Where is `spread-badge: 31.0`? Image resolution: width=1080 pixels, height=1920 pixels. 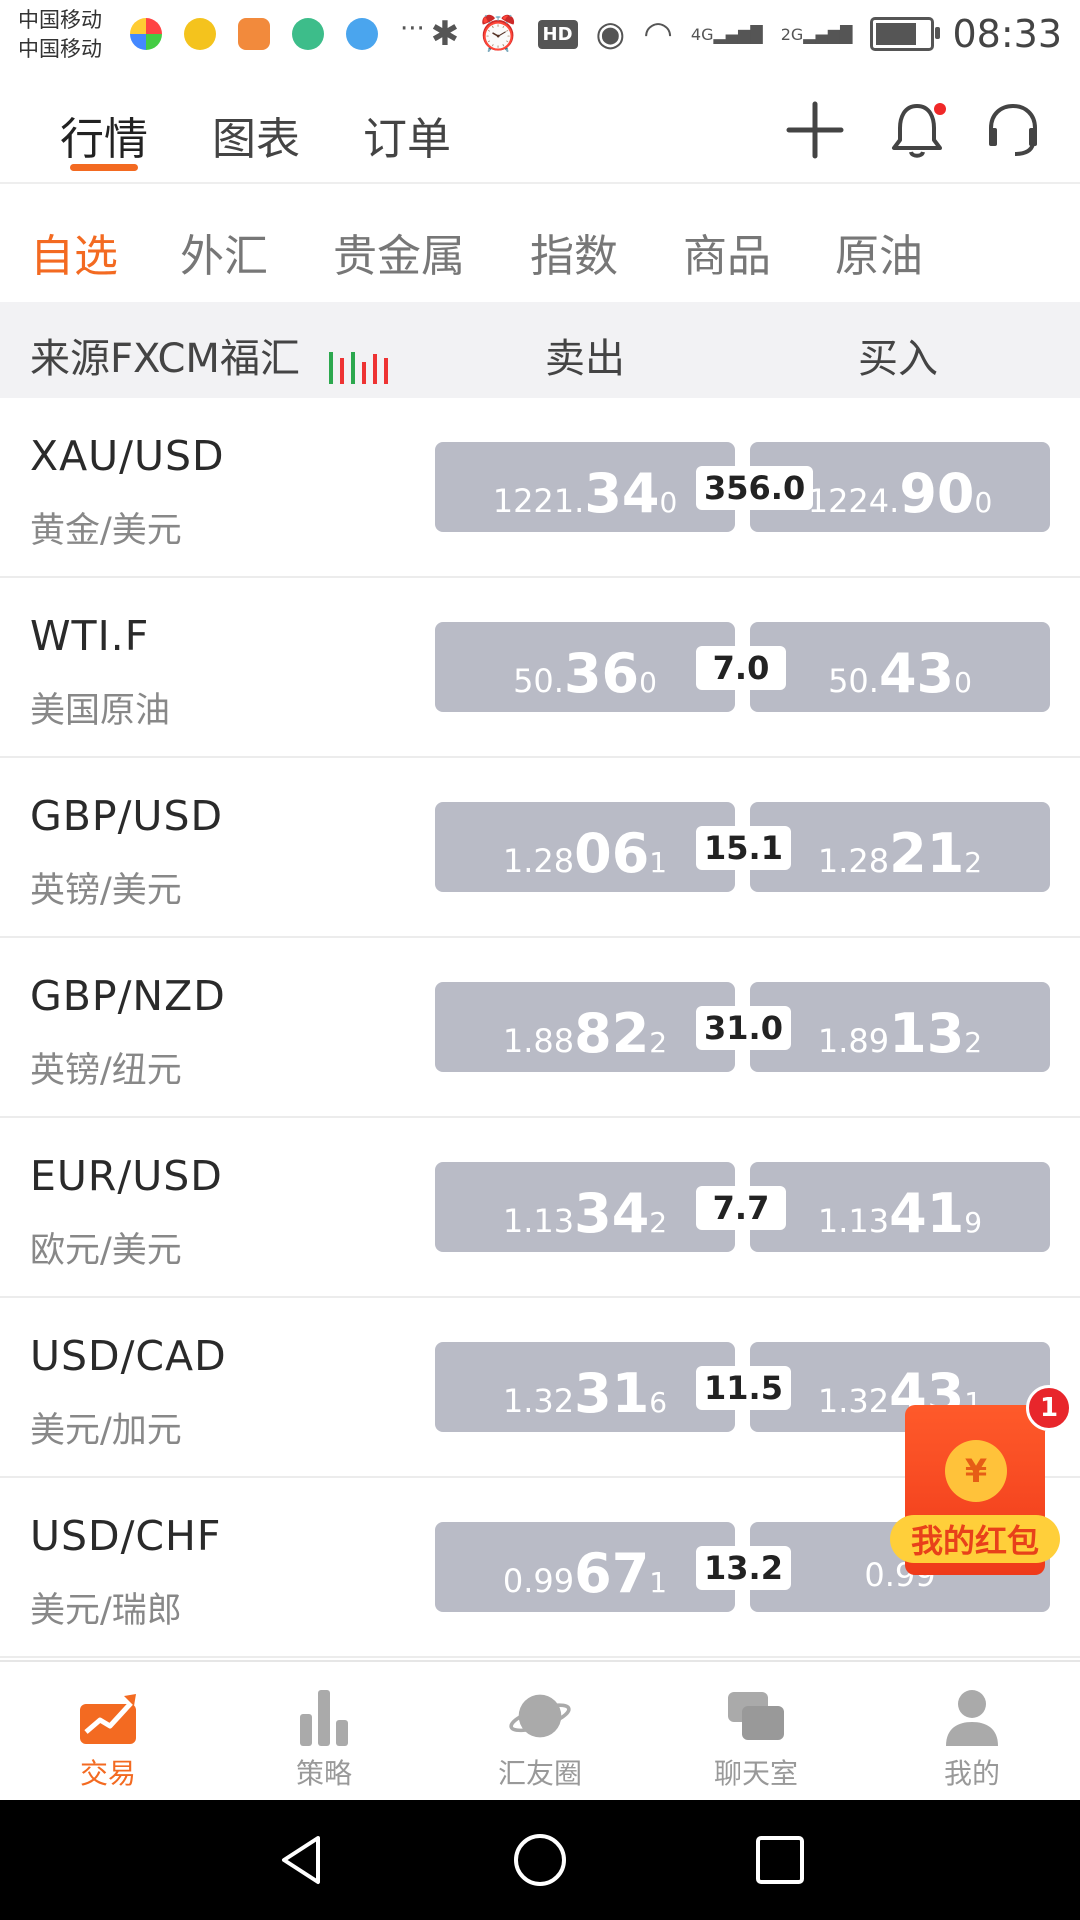 spread-badge: 31.0 is located at coordinates (743, 1028).